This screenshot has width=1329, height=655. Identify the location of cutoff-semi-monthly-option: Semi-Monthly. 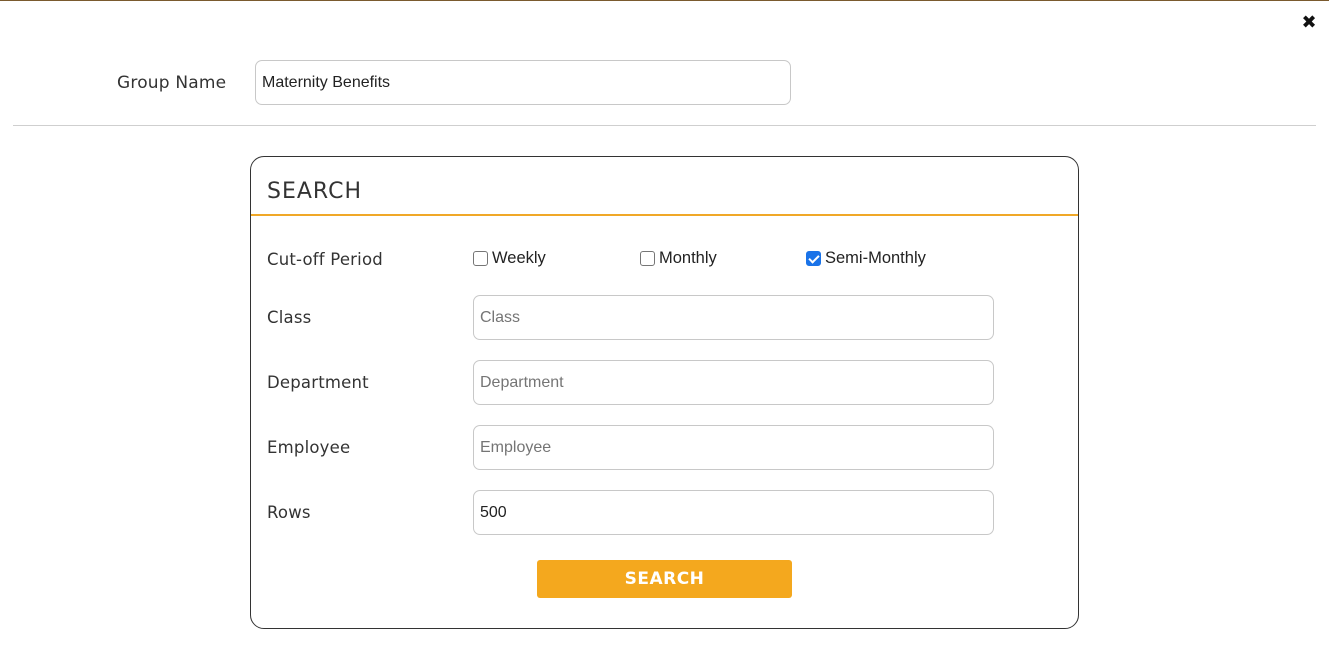
(866, 258).